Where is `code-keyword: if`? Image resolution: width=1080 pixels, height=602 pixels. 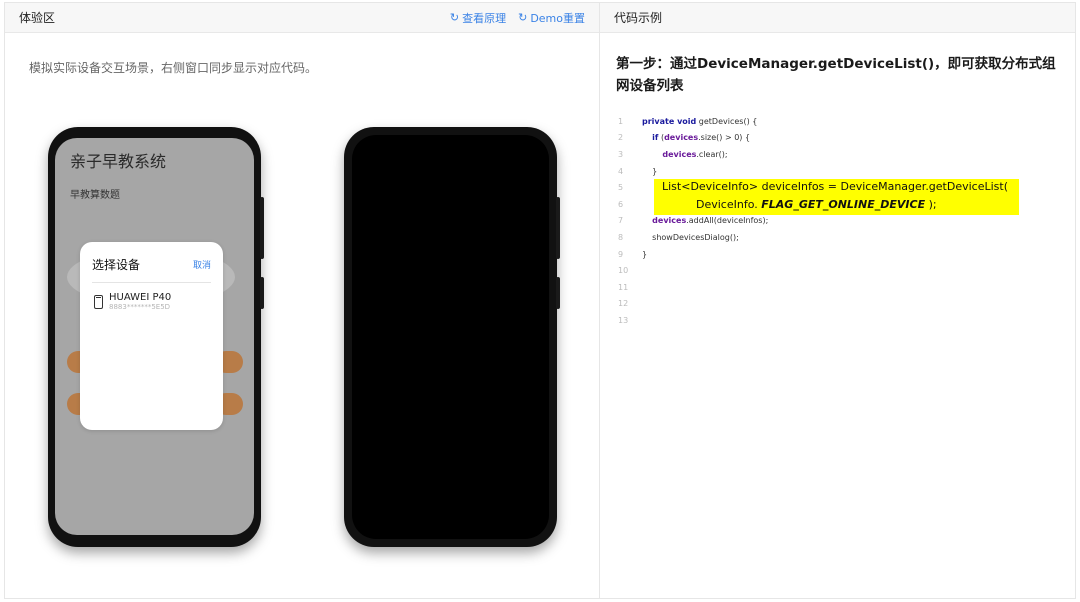 code-keyword: if is located at coordinates (655, 138).